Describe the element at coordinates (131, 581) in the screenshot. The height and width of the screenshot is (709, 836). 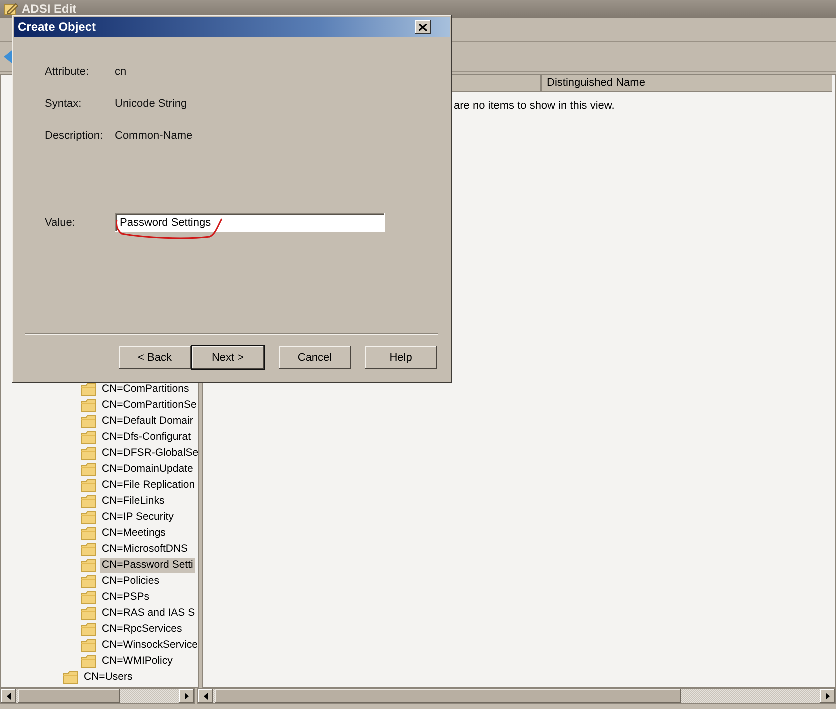
I see `tree-item: CN=Policies` at that location.